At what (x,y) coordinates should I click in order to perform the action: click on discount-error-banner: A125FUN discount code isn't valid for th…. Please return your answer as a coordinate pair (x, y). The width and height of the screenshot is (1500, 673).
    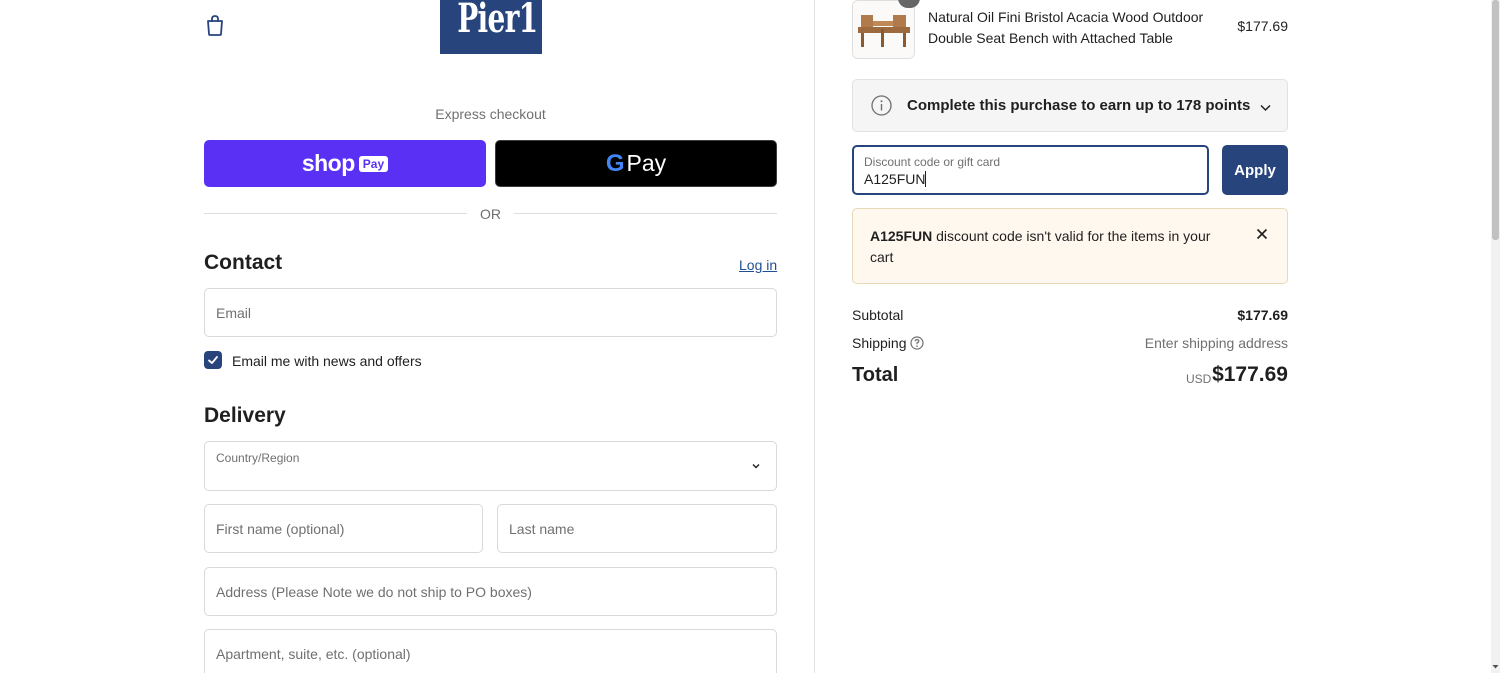
    Looking at the image, I should click on (1070, 246).